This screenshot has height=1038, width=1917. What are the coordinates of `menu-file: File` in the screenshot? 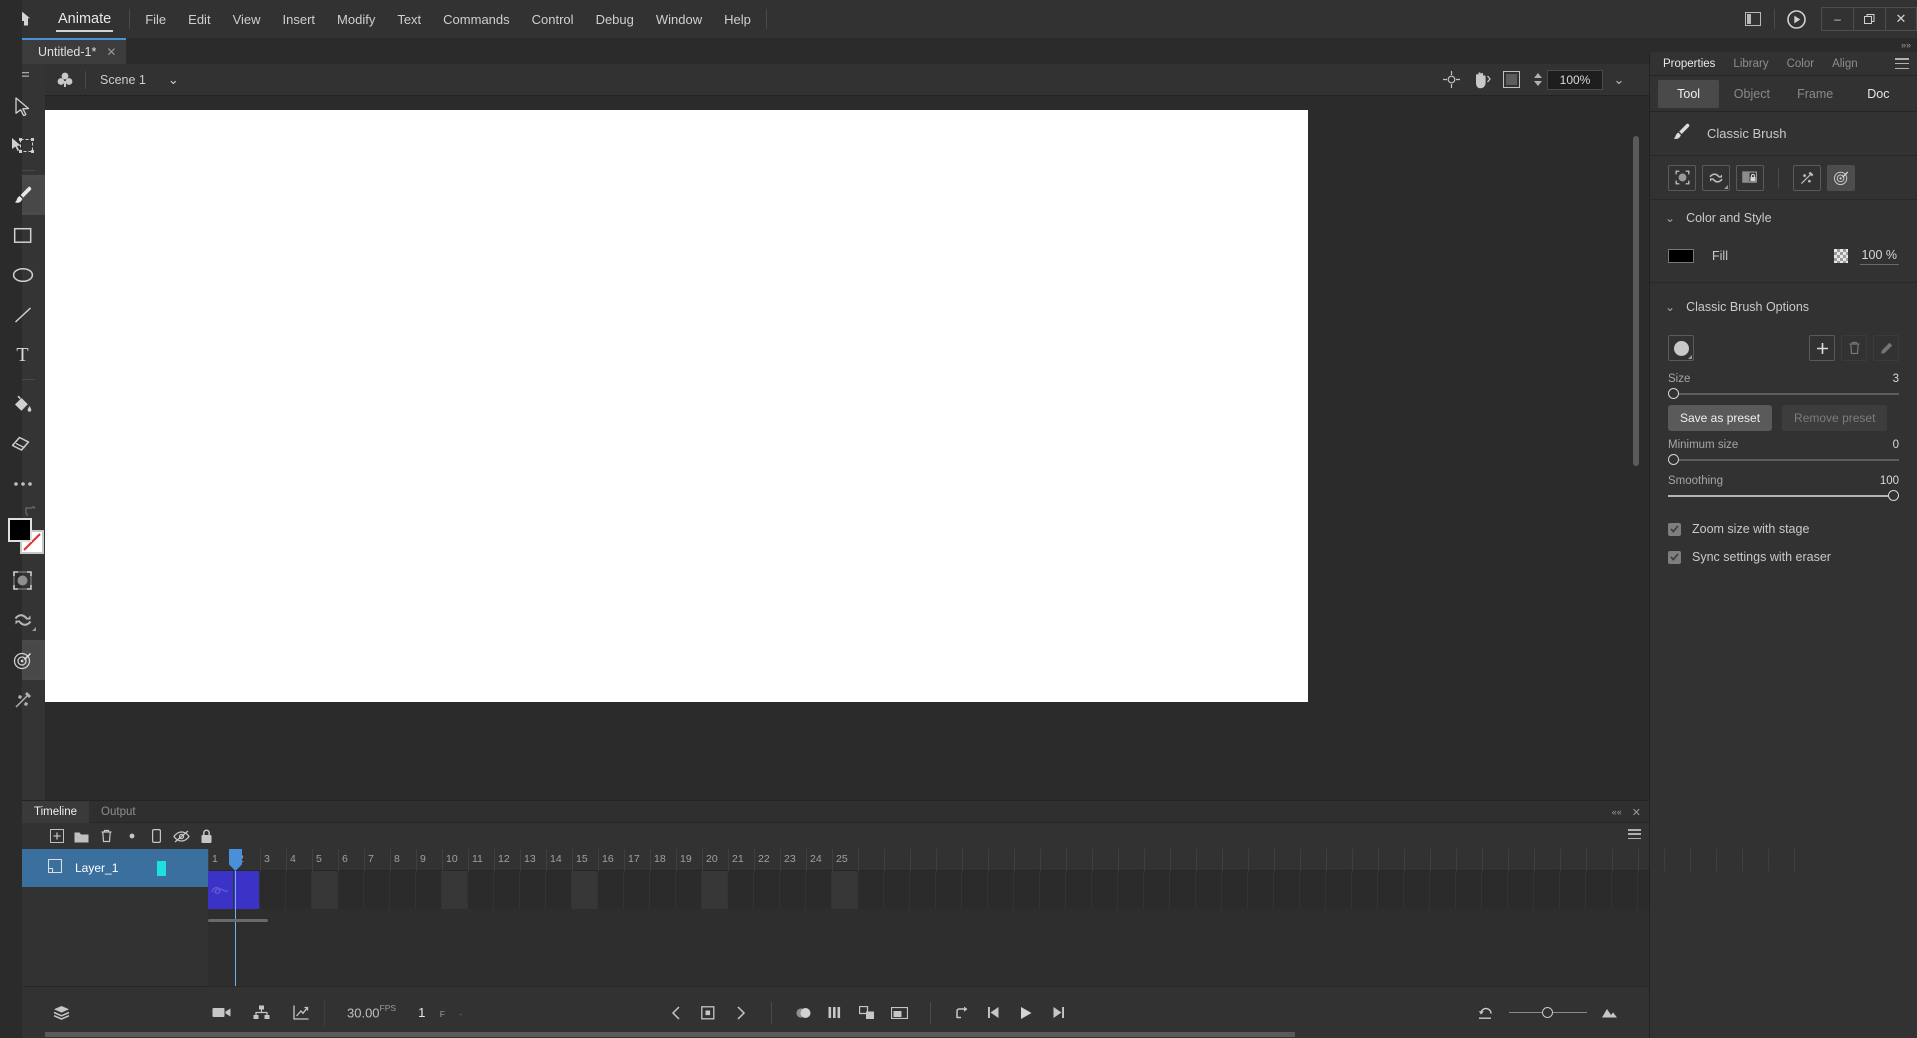 It's located at (155, 19).